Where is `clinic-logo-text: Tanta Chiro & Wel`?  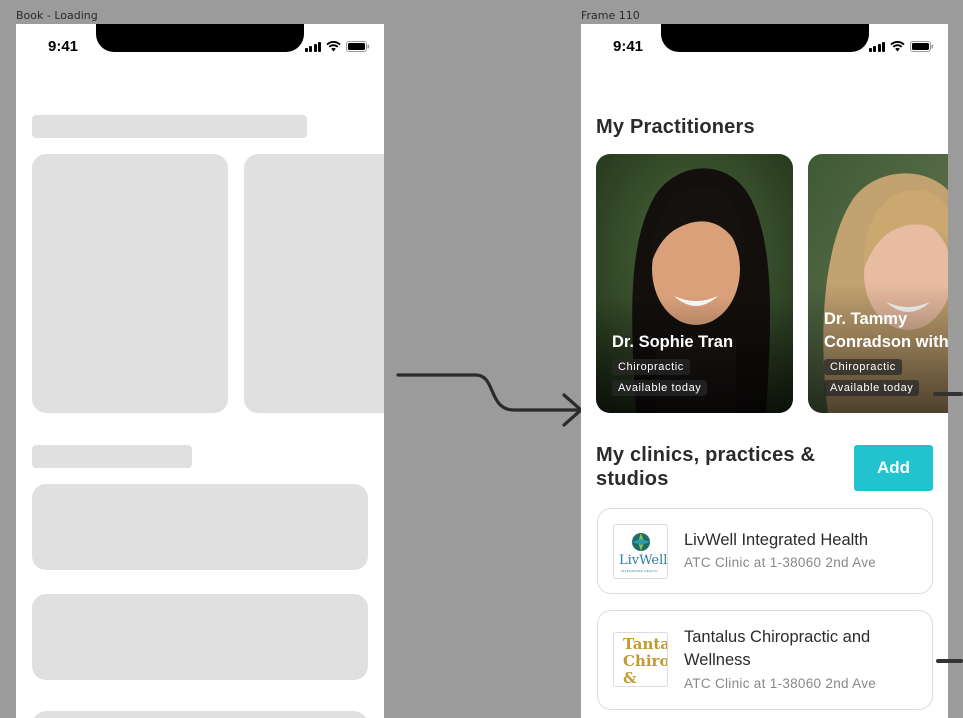 clinic-logo-text: Tanta Chiro & Wel is located at coordinates (645, 661).